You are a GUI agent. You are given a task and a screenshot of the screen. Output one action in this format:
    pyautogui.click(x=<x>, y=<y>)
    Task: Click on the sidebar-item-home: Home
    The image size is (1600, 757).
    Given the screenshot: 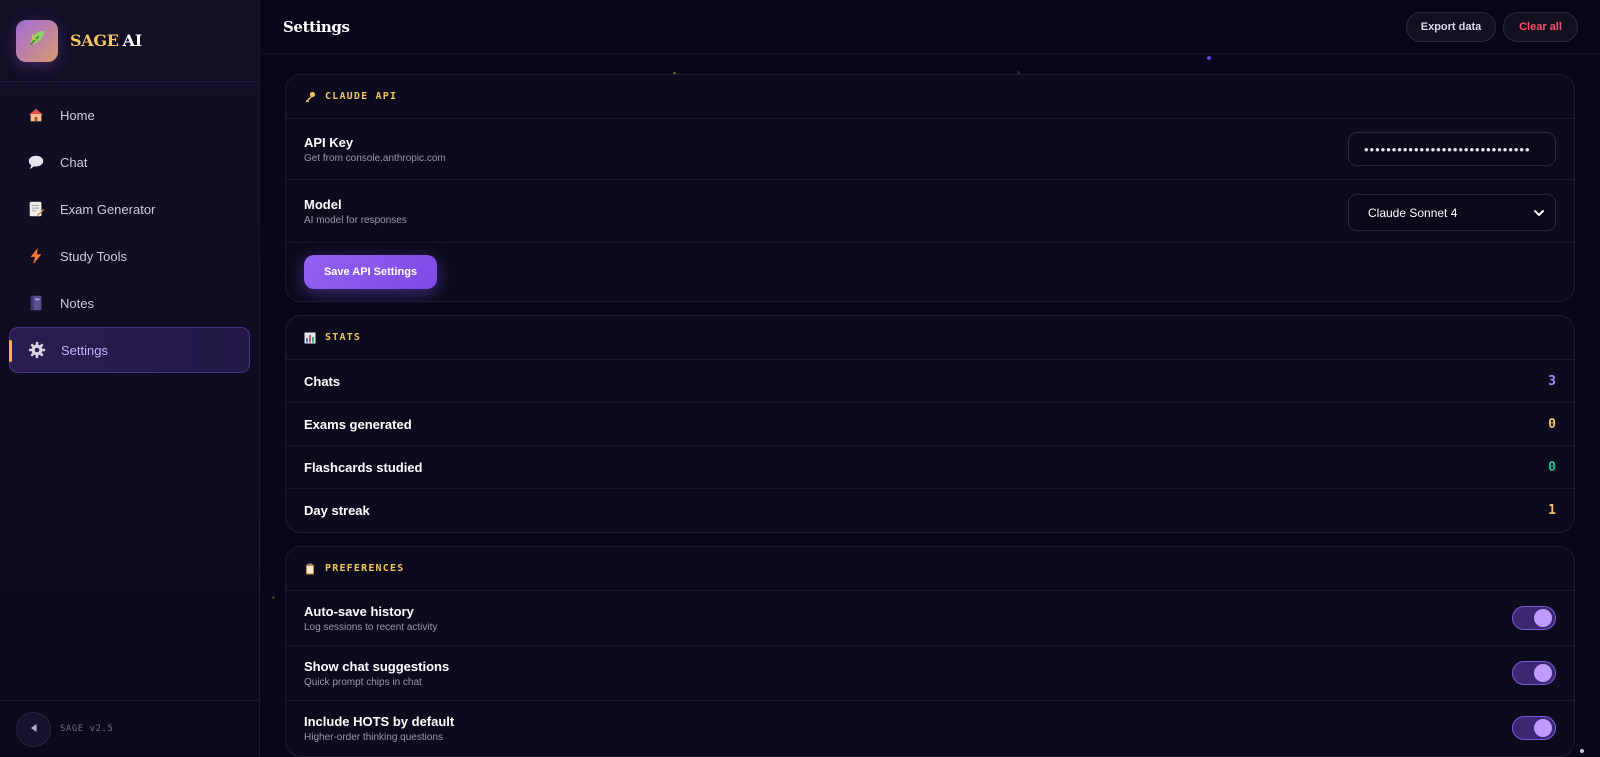 What is the action you would take?
    pyautogui.click(x=129, y=115)
    